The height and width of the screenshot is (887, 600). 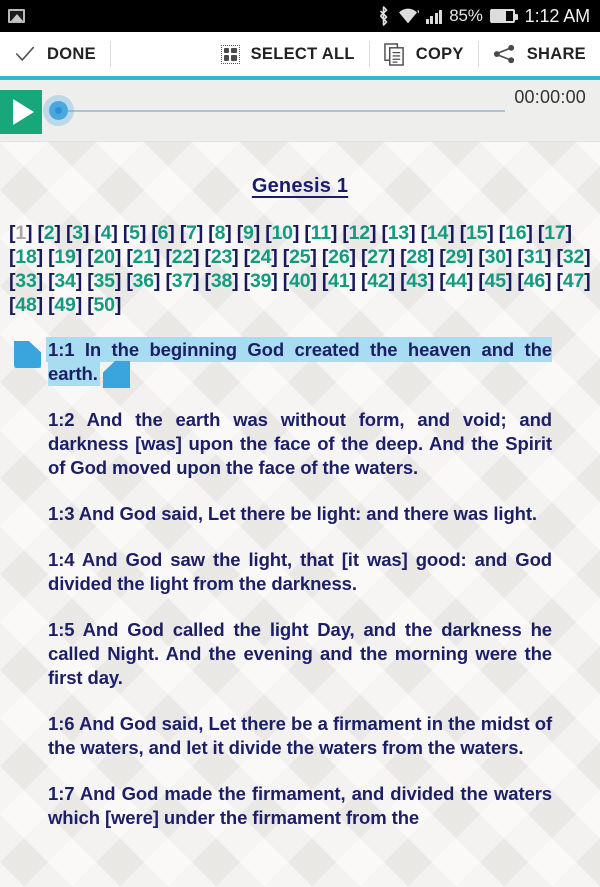 What do you see at coordinates (104, 305) in the screenshot?
I see `verse-link-50: [50]` at bounding box center [104, 305].